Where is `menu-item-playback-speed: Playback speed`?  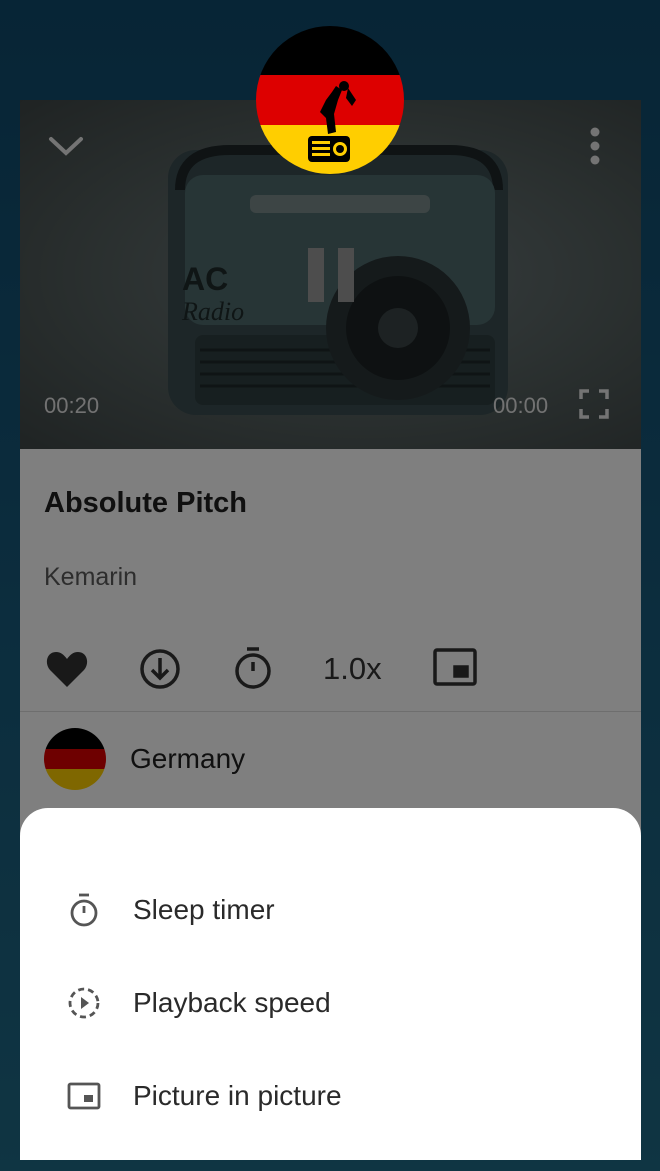 menu-item-playback-speed: Playback speed is located at coordinates (330, 1003).